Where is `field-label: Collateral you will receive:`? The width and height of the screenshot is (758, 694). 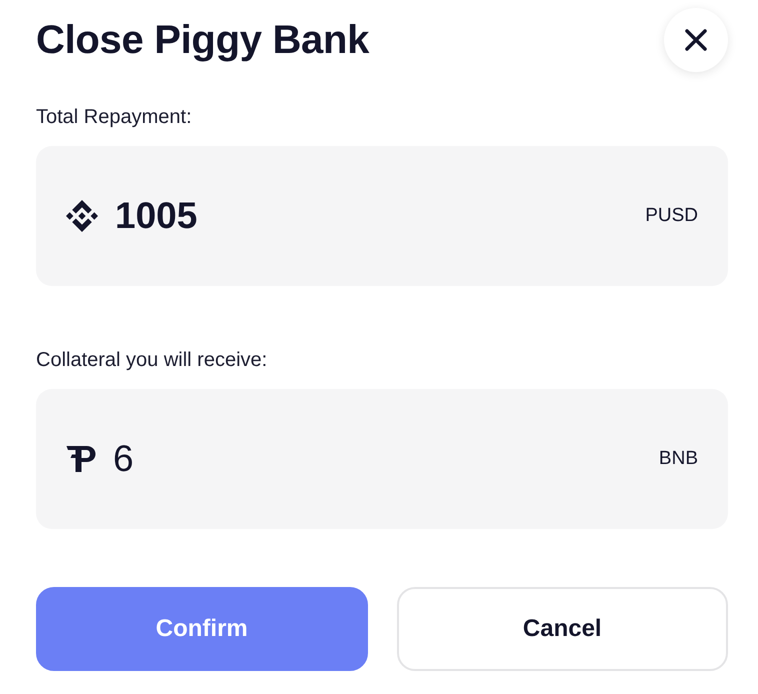 field-label: Collateral you will receive: is located at coordinates (152, 360).